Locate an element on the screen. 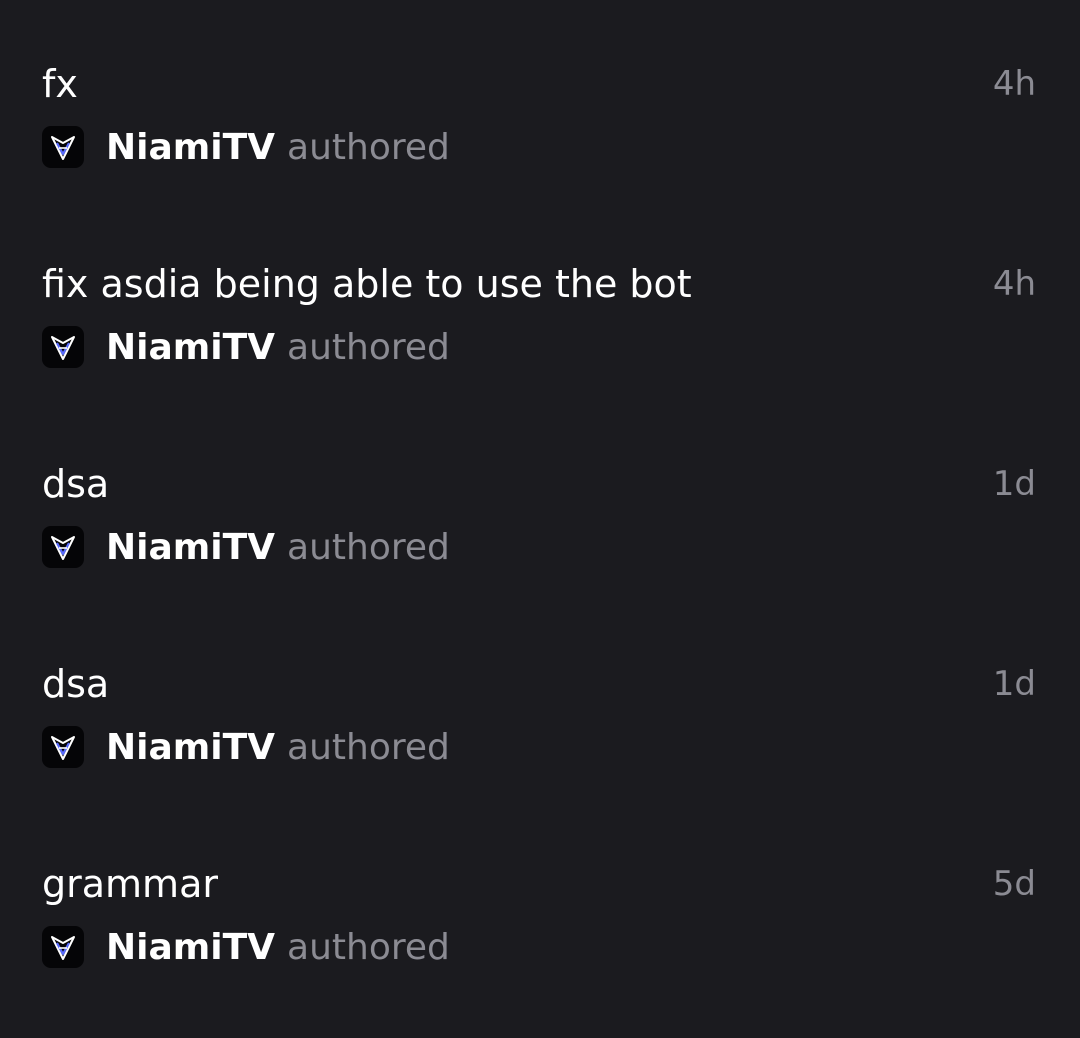  commit-message: fix asdia being able to use the bot is located at coordinates (367, 284).